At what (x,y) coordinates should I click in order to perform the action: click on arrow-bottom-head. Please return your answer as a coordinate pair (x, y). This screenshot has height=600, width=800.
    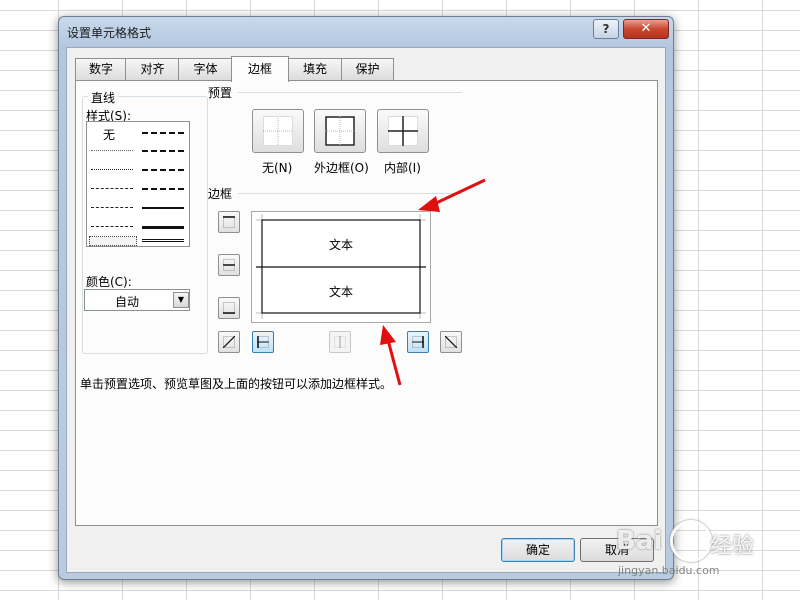
    Looking at the image, I should click on (388, 335).